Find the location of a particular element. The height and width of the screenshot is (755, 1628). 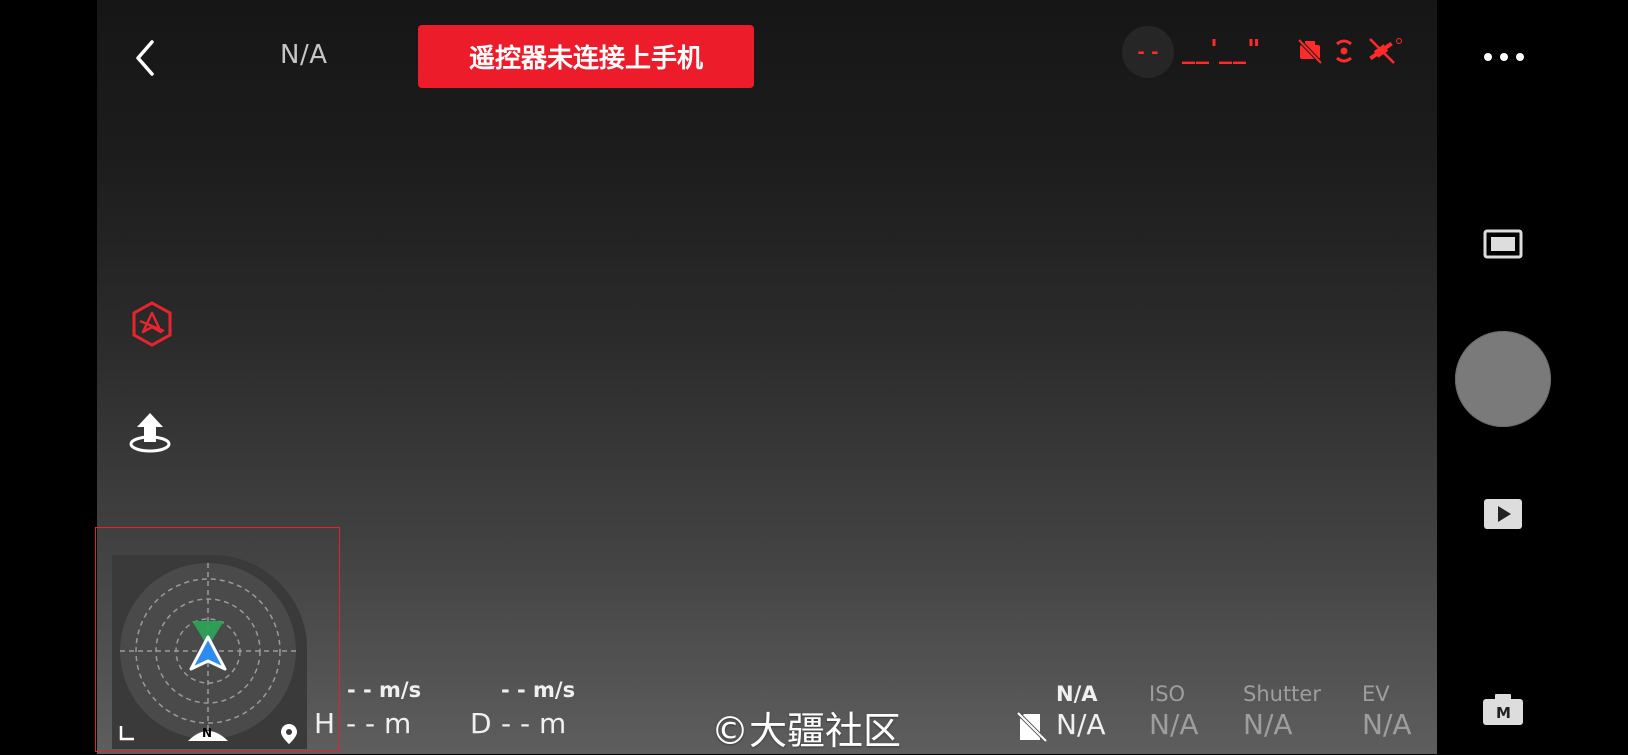

signal-strength-value: - - is located at coordinates (1148, 52).